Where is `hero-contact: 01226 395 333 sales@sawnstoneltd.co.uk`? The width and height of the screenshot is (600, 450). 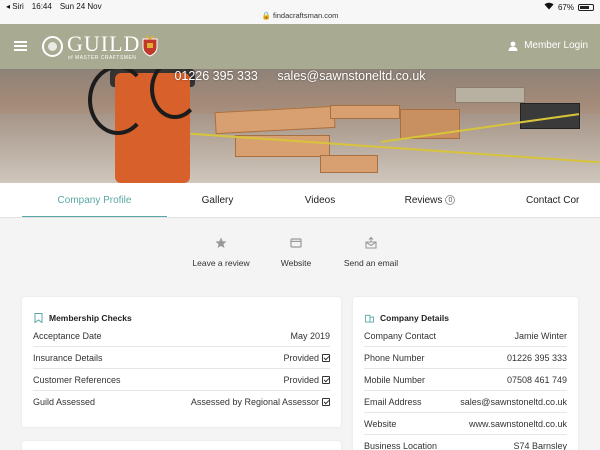 hero-contact: 01226 395 333 sales@sawnstoneltd.co.uk is located at coordinates (300, 76).